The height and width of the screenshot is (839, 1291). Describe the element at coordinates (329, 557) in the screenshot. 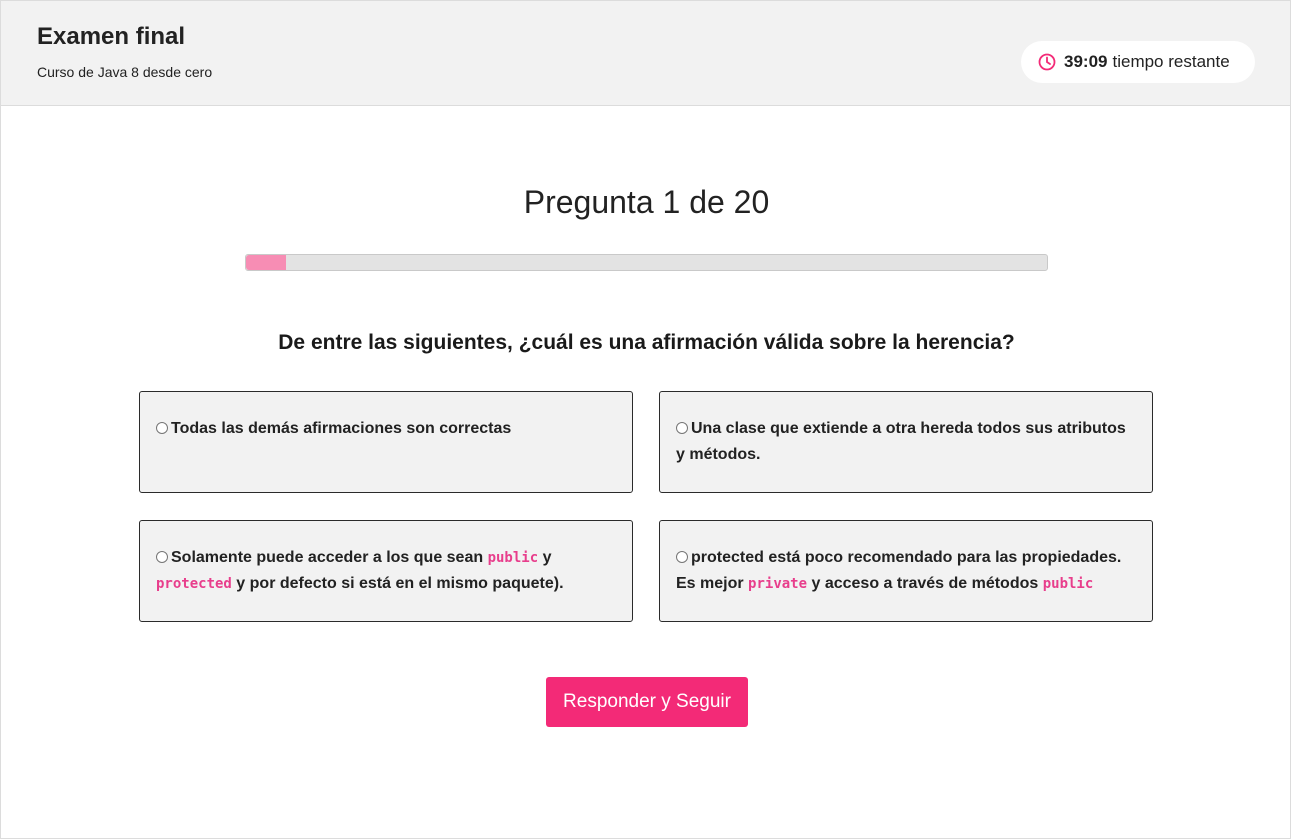

I see `answer-option-3-text: Solamente puede acceder a los que sean` at that location.